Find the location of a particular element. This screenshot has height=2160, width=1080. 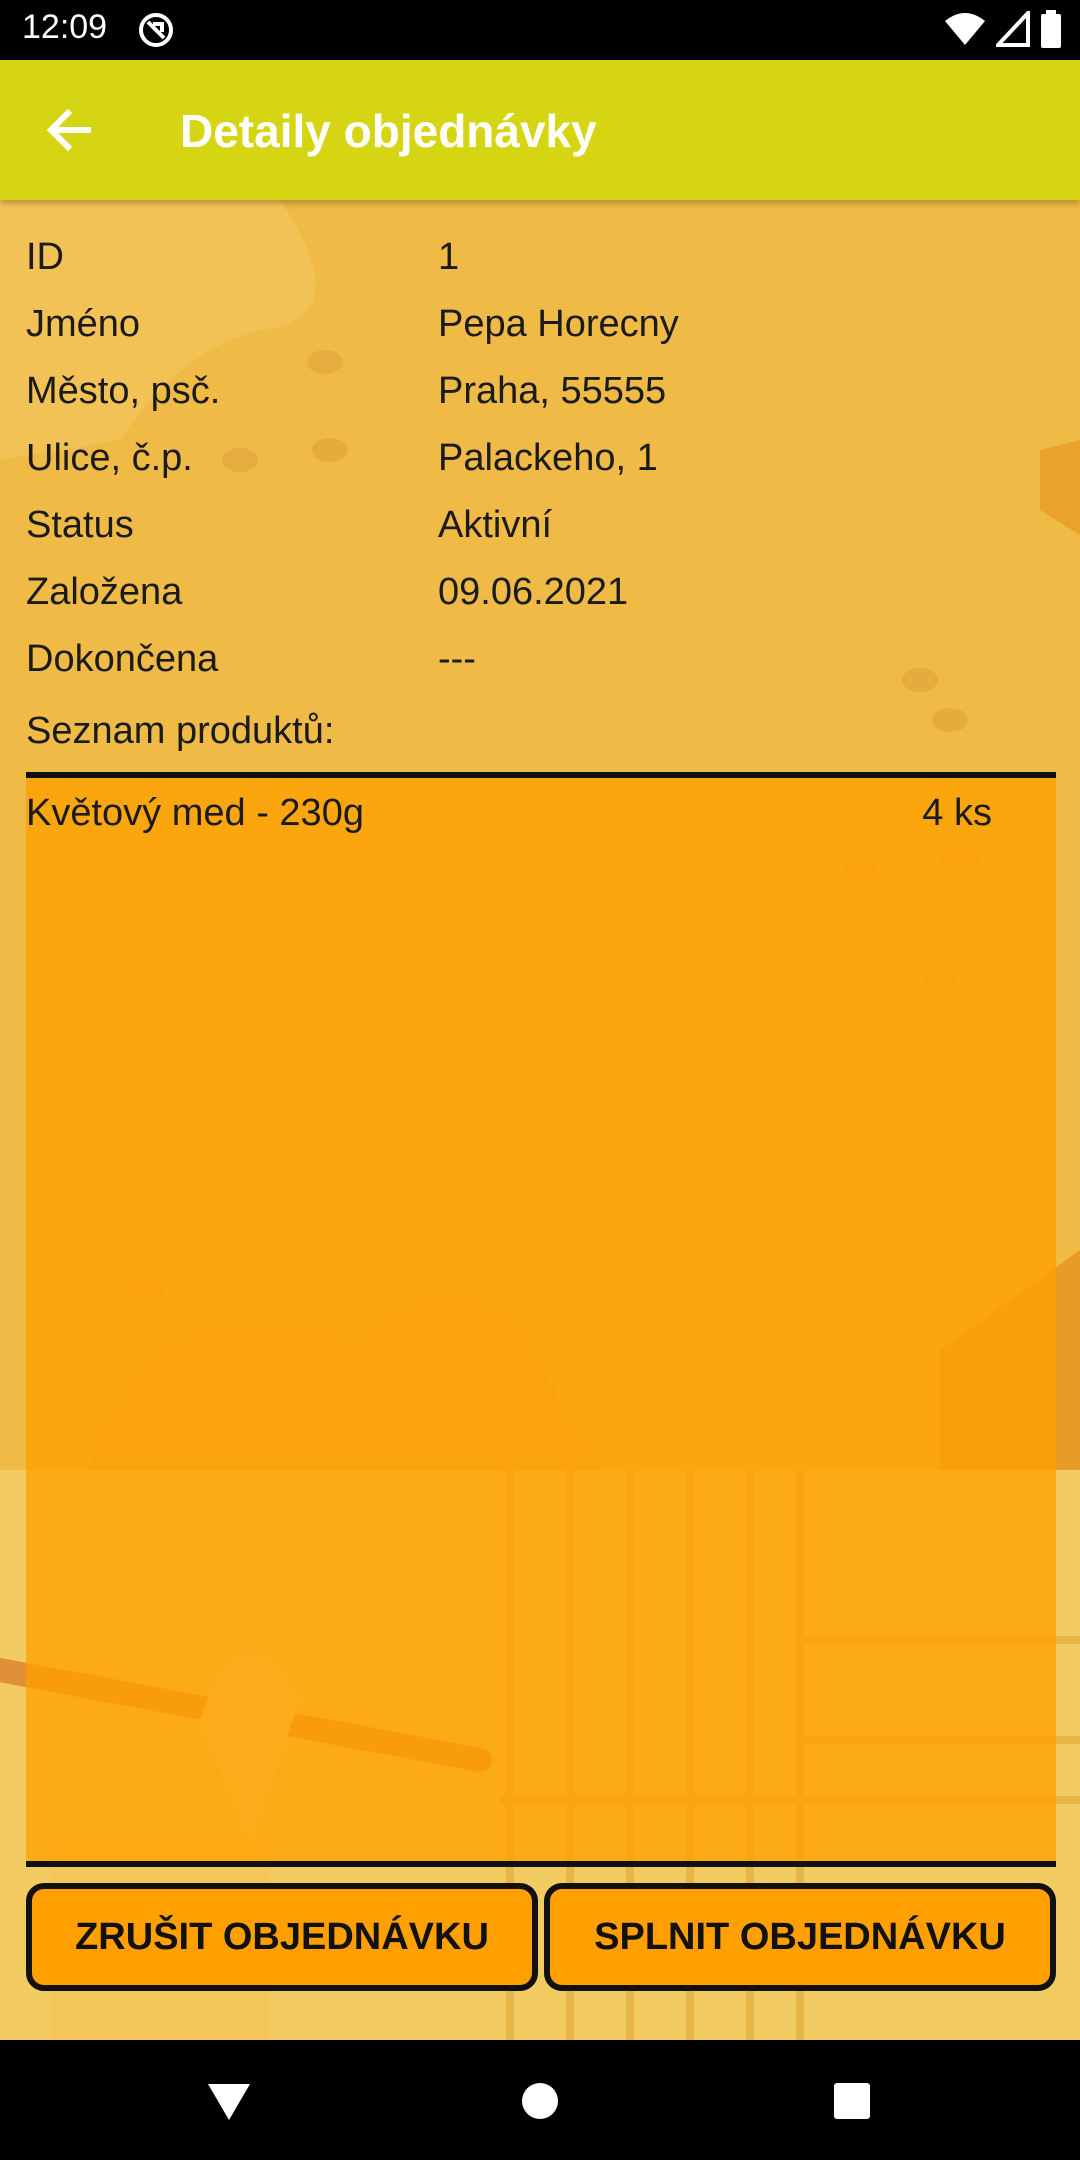

status-time: 12:09 is located at coordinates (65, 27).